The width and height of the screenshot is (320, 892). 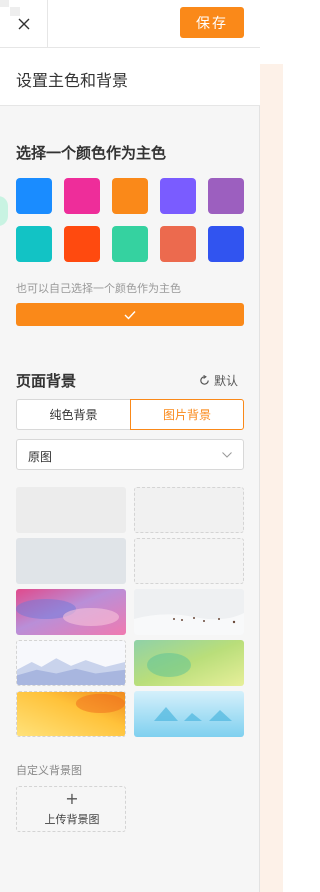 I want to click on save-button: 保存, so click(x=212, y=22).